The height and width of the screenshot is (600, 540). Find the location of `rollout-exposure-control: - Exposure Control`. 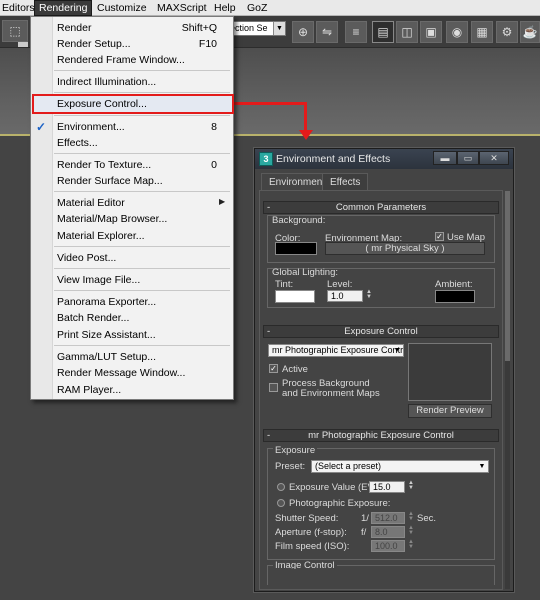

rollout-exposure-control: - Exposure Control is located at coordinates (381, 331).